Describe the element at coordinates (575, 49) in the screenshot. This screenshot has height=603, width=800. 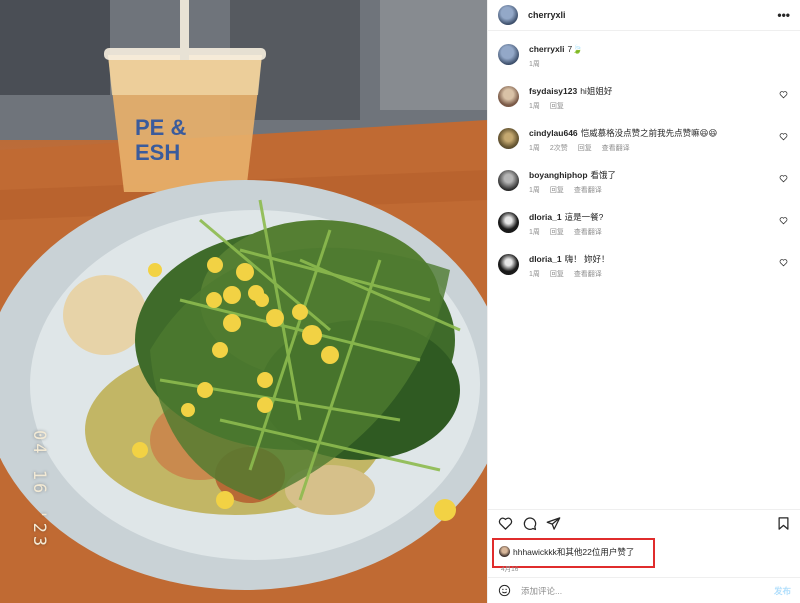
I see `caption-text: 7🍃` at that location.